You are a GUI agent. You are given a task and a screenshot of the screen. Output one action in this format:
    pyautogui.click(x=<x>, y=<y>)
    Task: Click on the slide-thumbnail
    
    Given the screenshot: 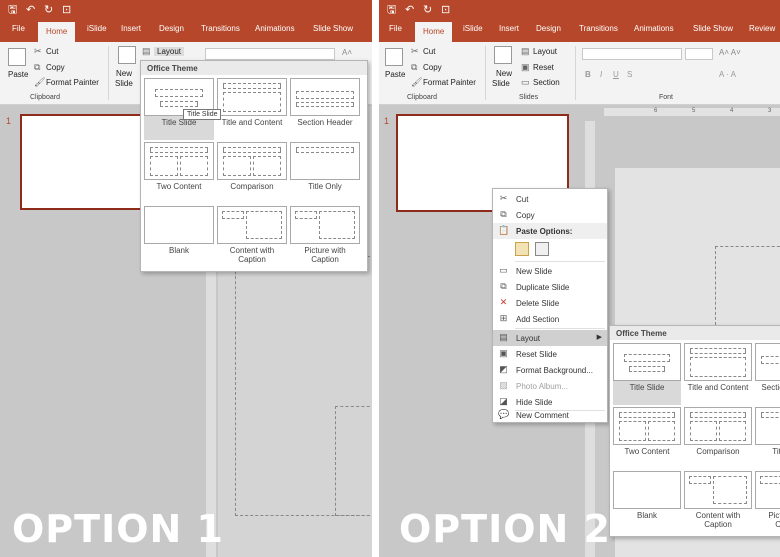 What is the action you would take?
    pyautogui.click(x=82, y=162)
    